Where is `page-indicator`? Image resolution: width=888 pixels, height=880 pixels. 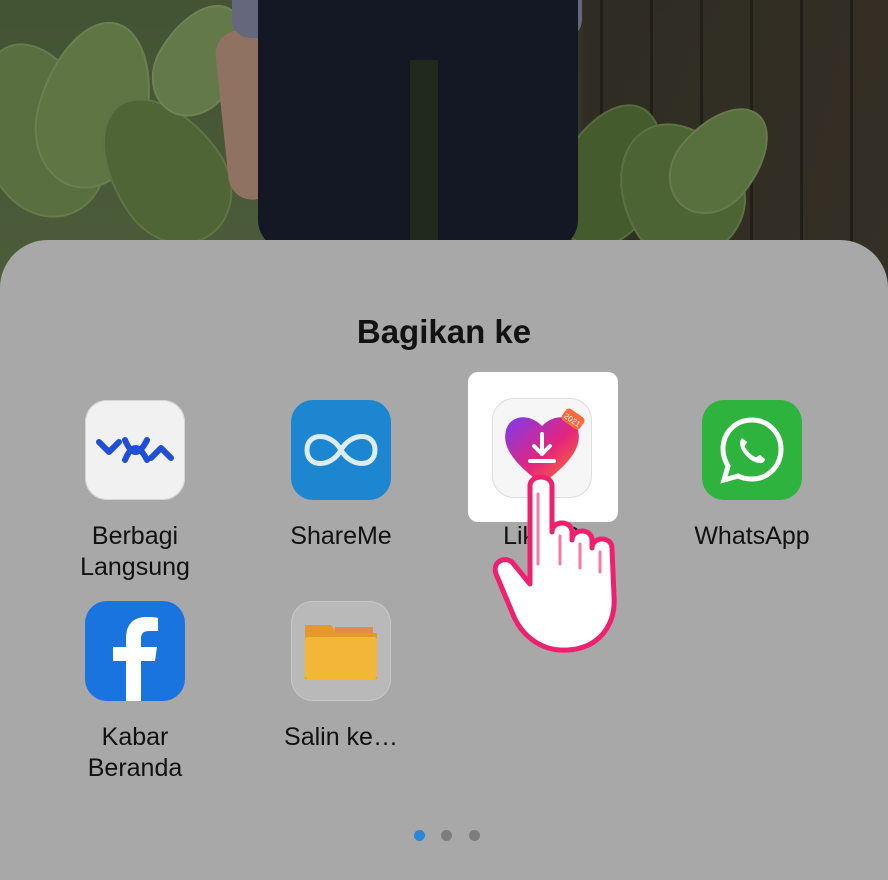
page-indicator is located at coordinates (453, 834).